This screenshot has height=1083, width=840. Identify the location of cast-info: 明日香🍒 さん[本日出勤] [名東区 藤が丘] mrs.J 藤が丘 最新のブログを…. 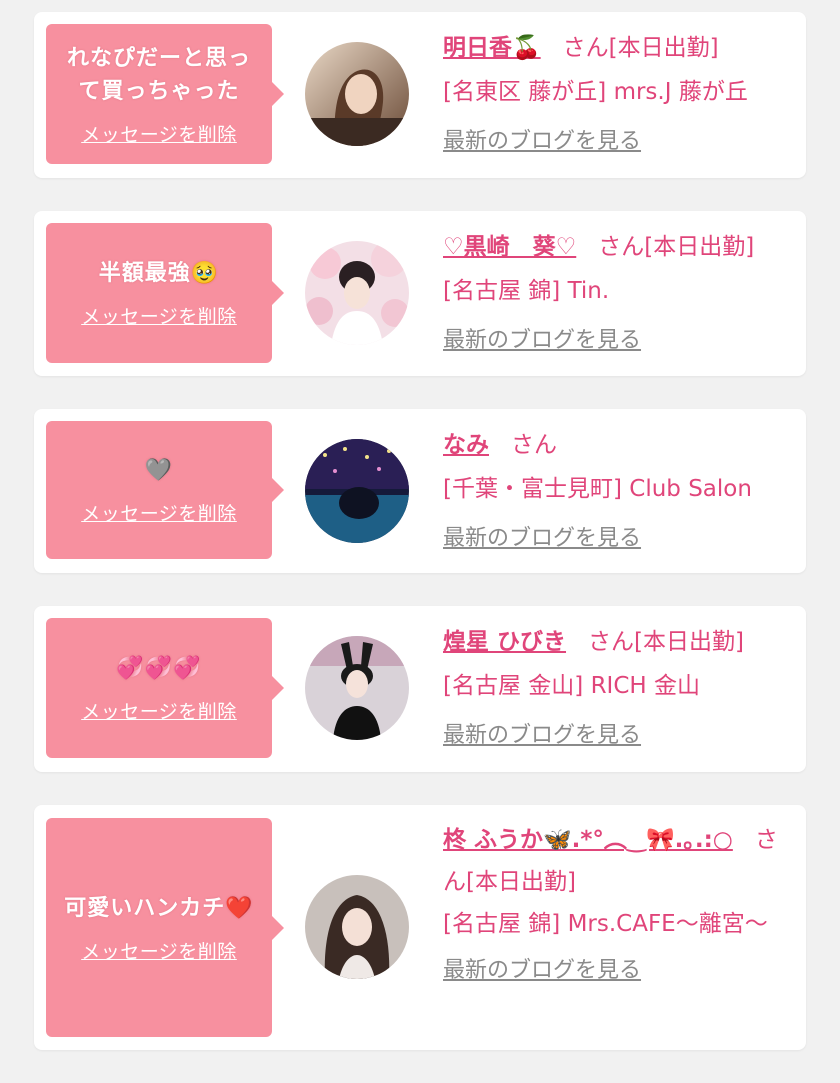
(619, 94).